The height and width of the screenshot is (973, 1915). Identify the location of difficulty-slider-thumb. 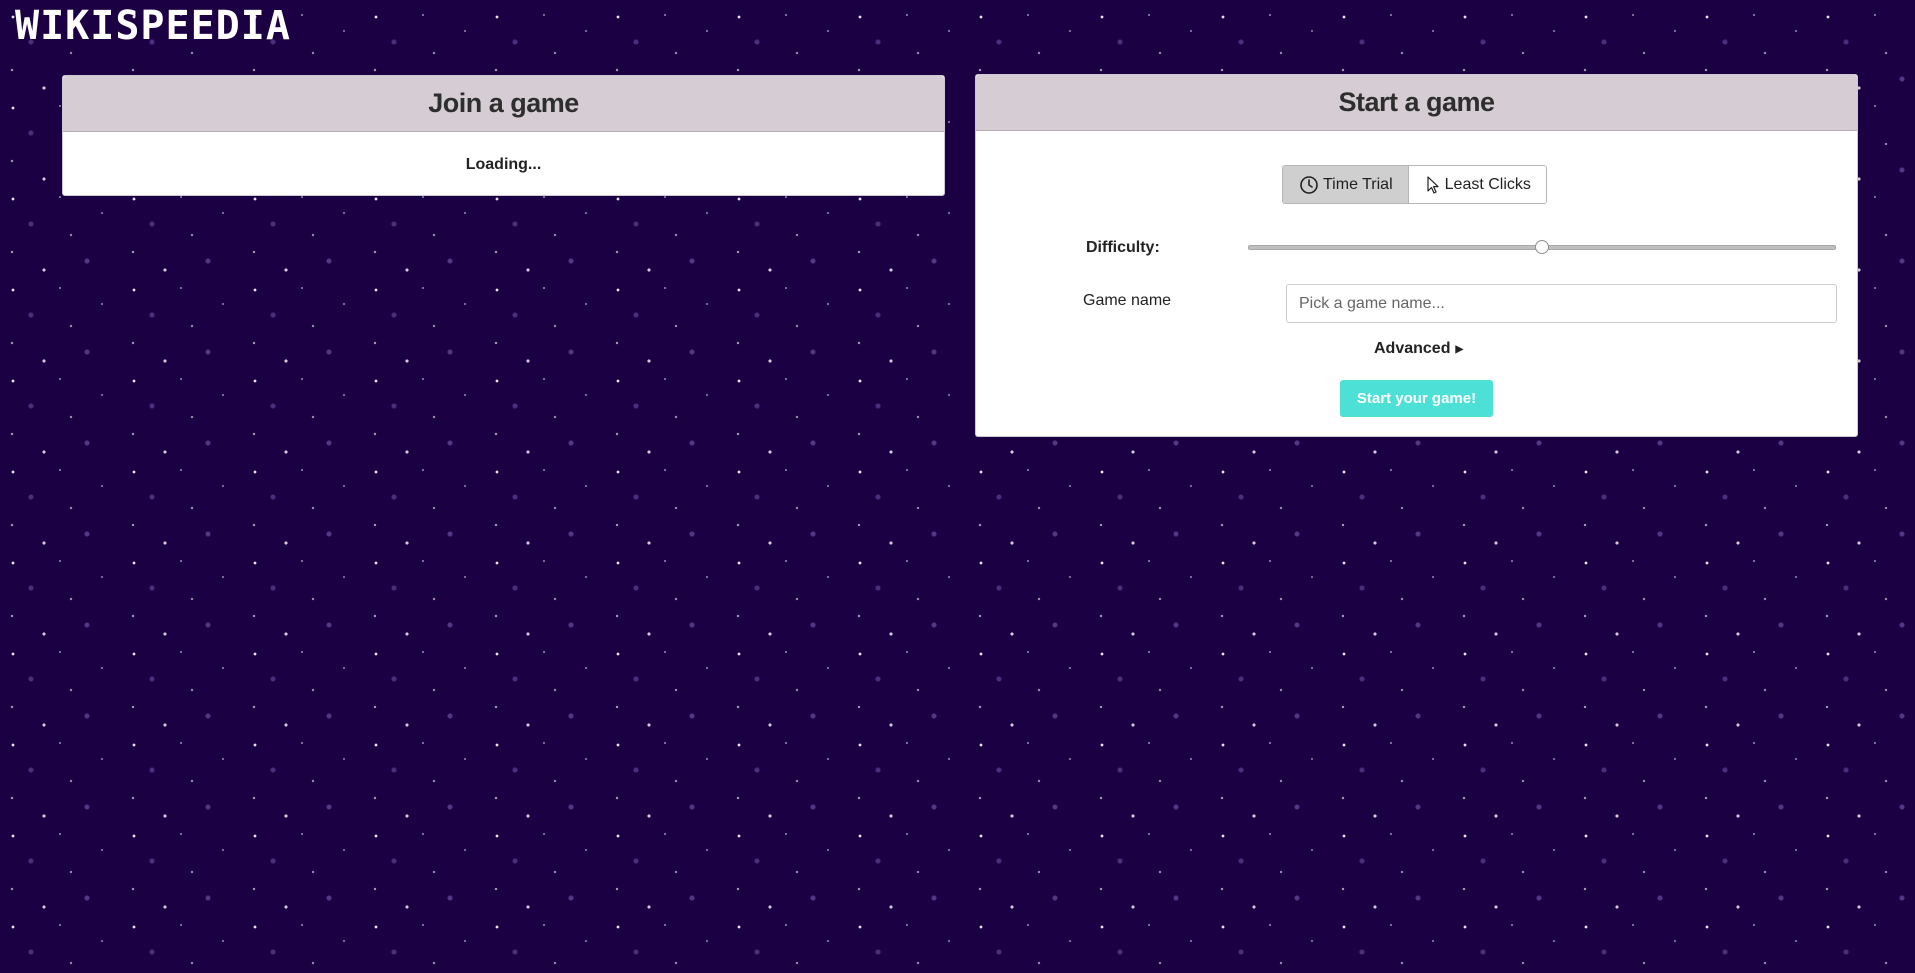
(1542, 247).